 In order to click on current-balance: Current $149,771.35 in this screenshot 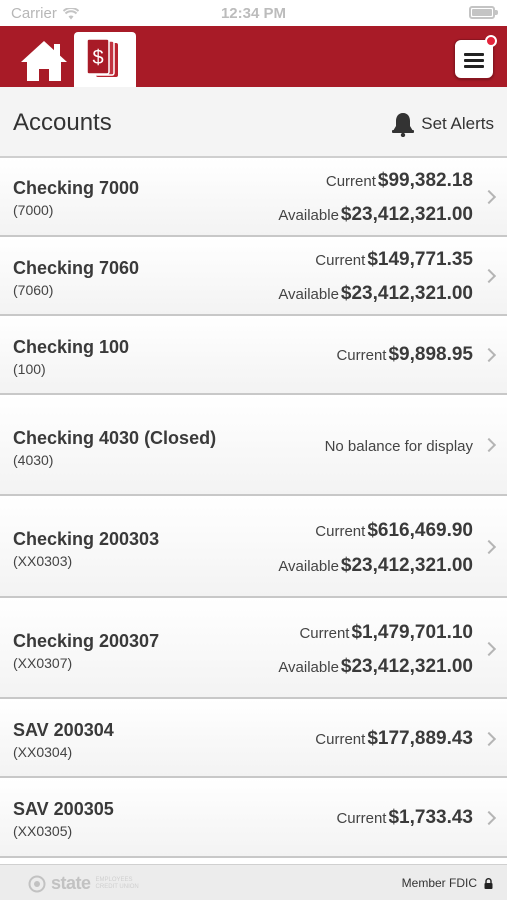, I will do `click(394, 260)`.